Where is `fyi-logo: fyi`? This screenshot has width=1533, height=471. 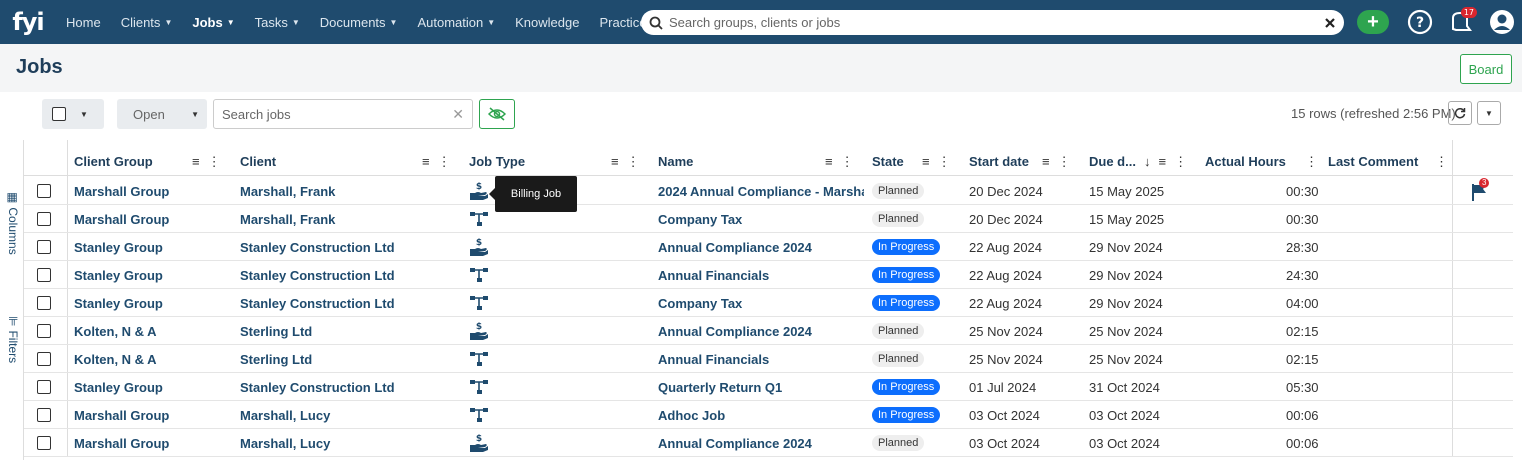
fyi-logo: fyi is located at coordinates (28, 22).